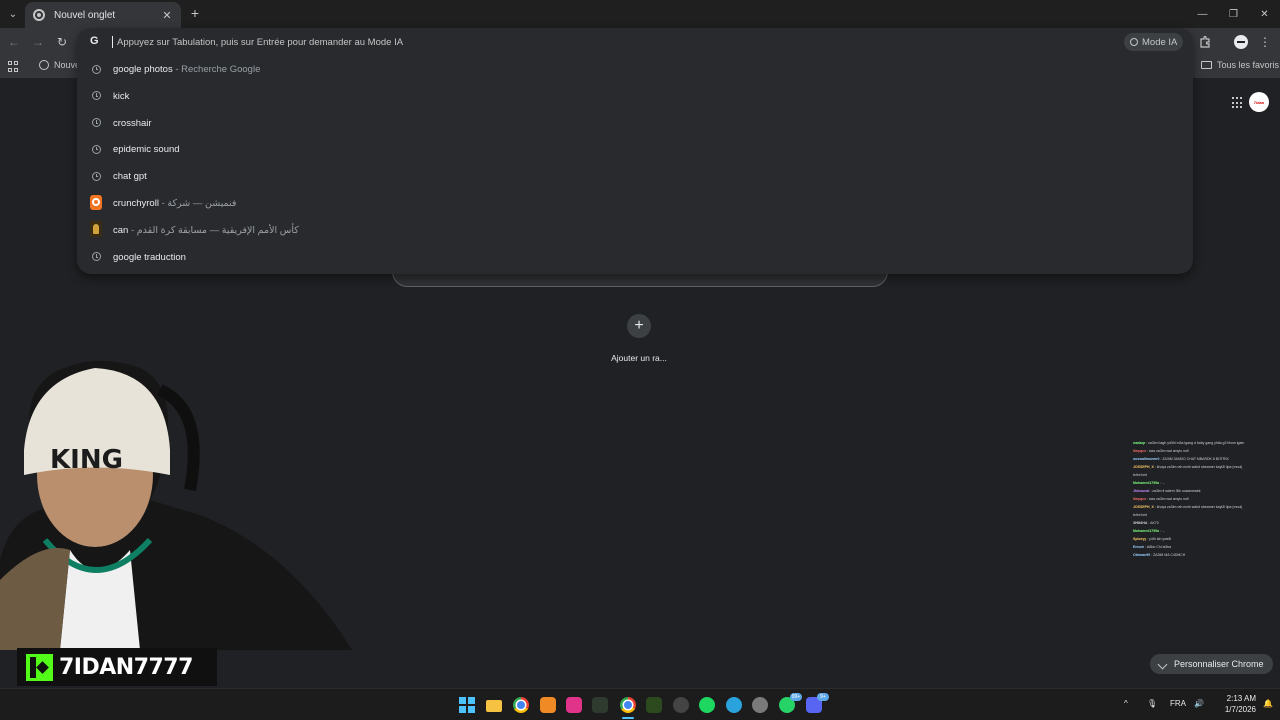 The image size is (1280, 720). I want to click on language-indicator: FRA, so click(1178, 703).